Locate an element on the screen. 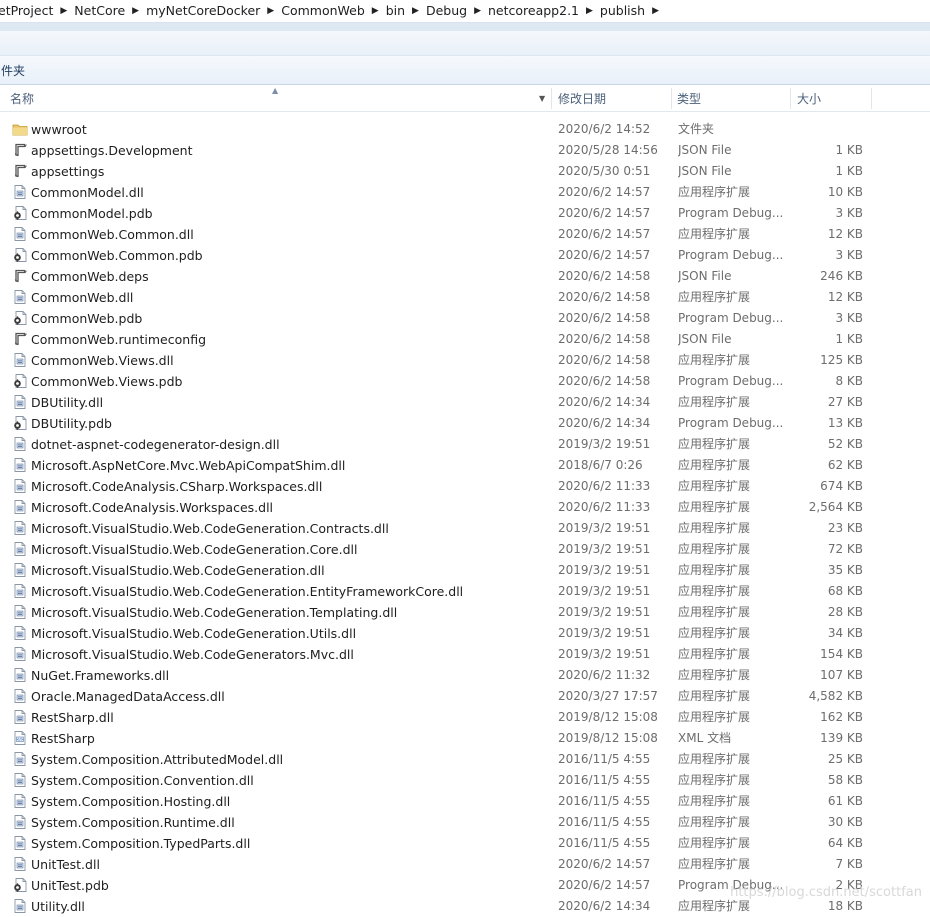  file-date: 2019/8/12 15:08 is located at coordinates (608, 738).